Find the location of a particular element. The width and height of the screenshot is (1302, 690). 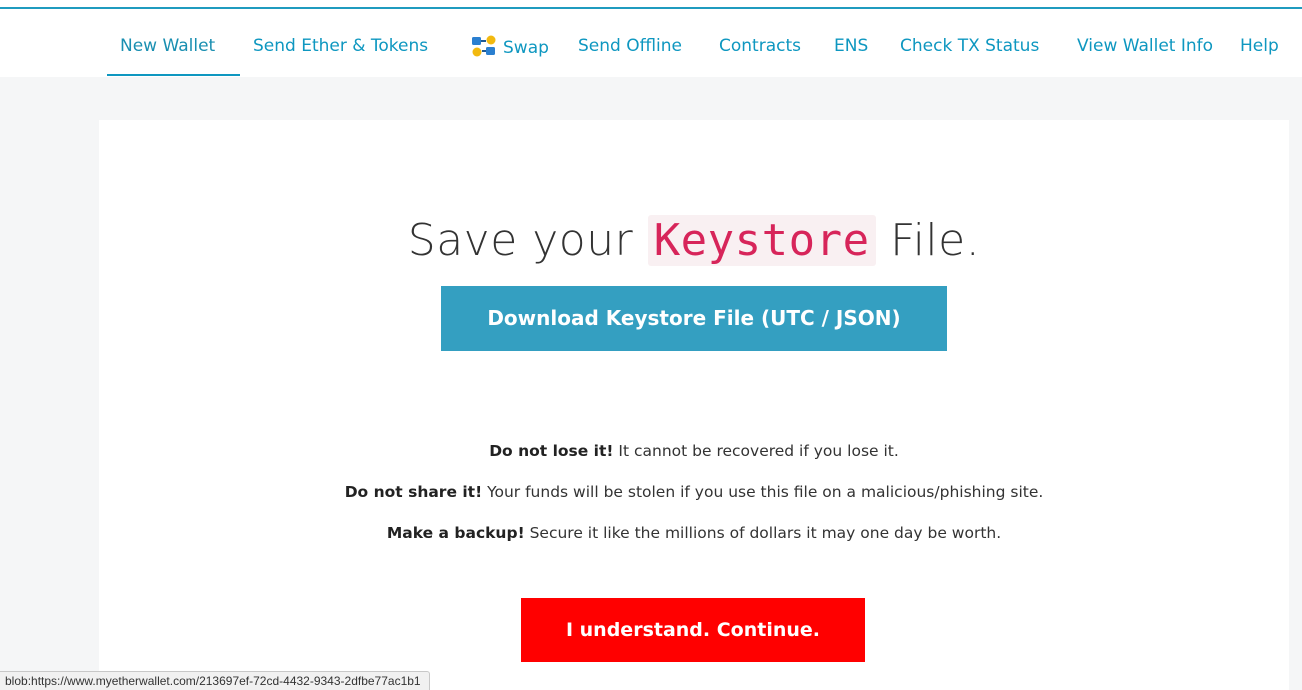

nav-item-view-wallet-info: View Wallet Info is located at coordinates (1145, 46).